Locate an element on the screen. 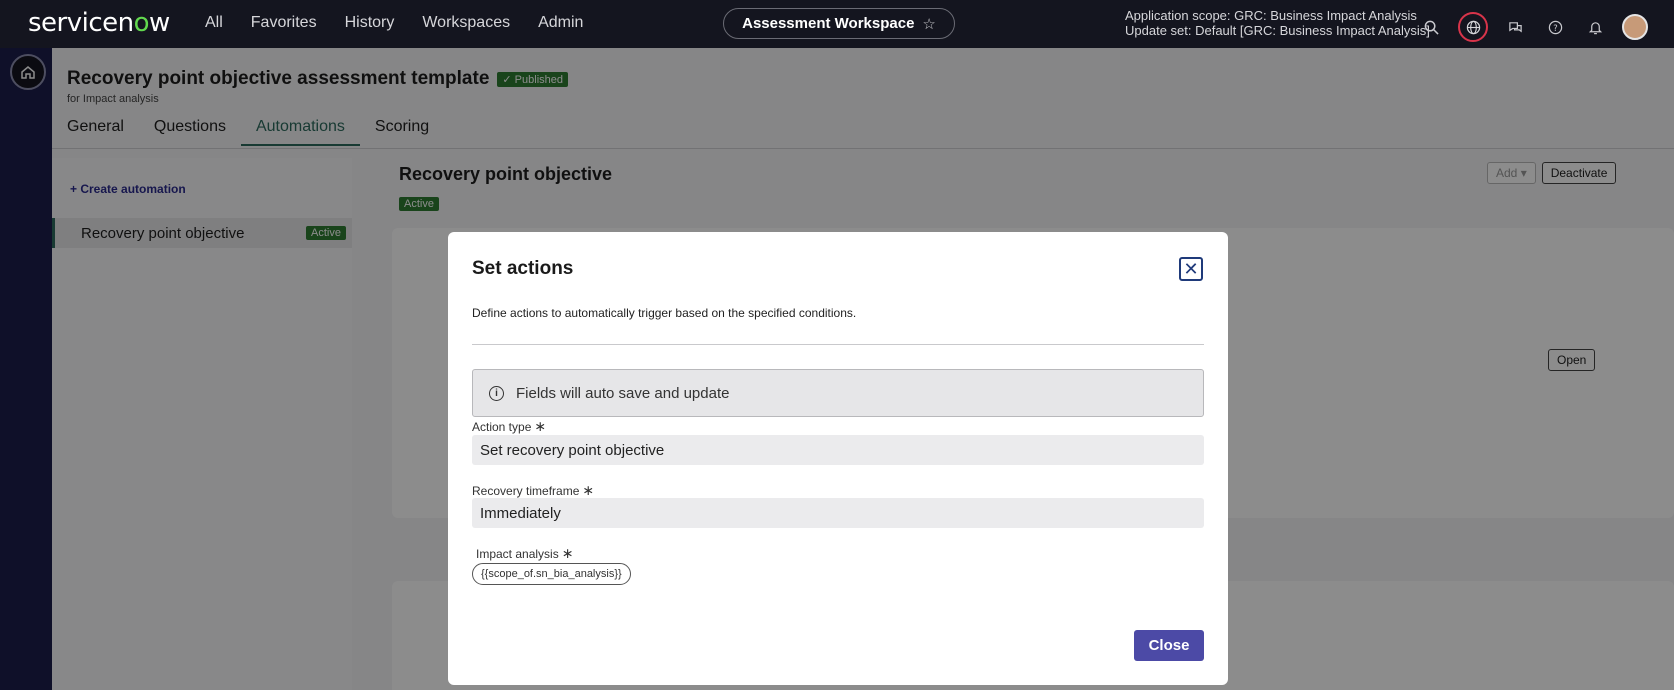 This screenshot has width=1674, height=690. workspace-pill: Assessment Workspace ☆ is located at coordinates (839, 23).